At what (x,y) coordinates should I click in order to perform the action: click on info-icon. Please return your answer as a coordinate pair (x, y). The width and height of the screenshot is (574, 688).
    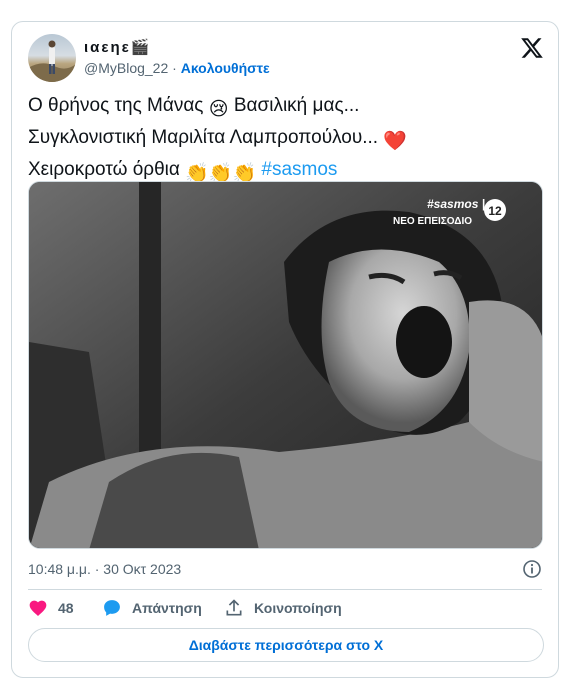
    Looking at the image, I should click on (532, 569).